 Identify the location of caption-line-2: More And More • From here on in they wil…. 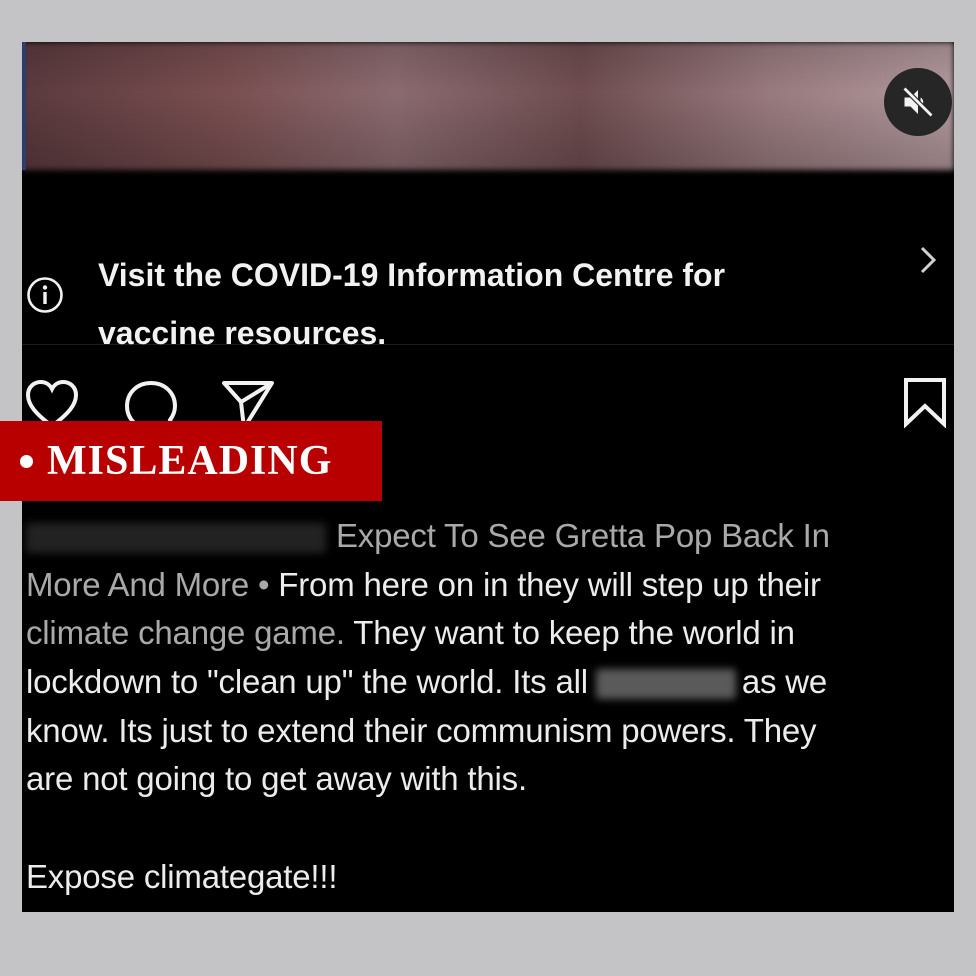
(489, 585).